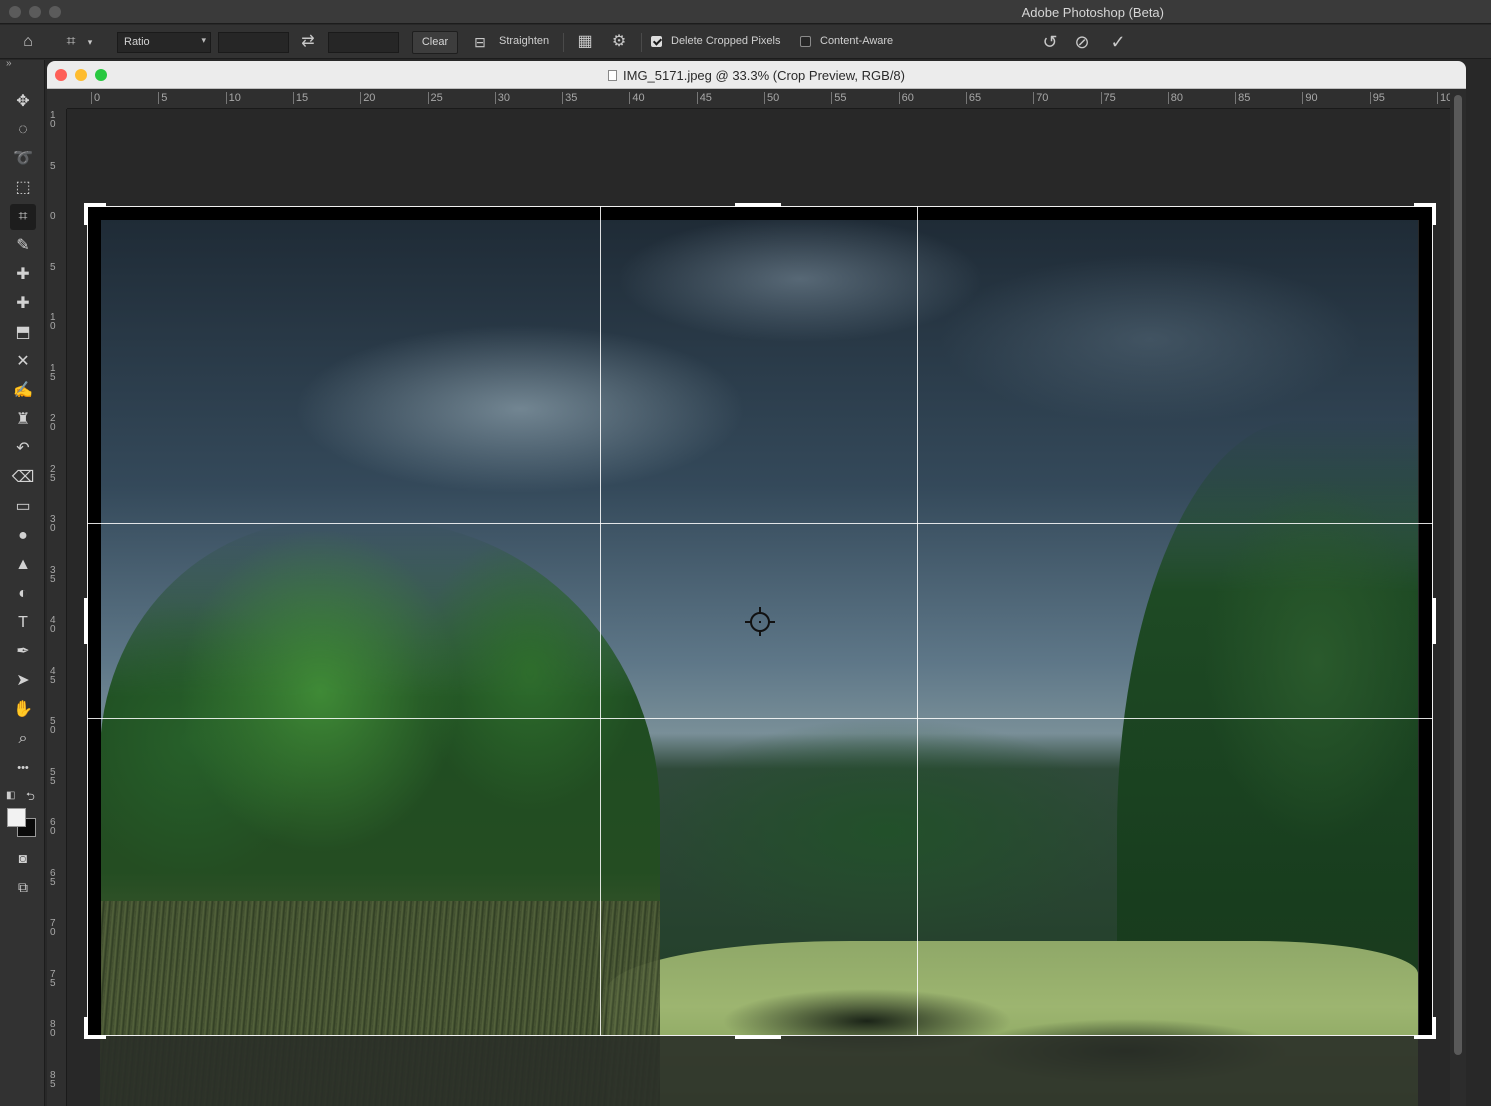  What do you see at coordinates (23, 858) in the screenshot?
I see `quick-mask-icon: ◙` at bounding box center [23, 858].